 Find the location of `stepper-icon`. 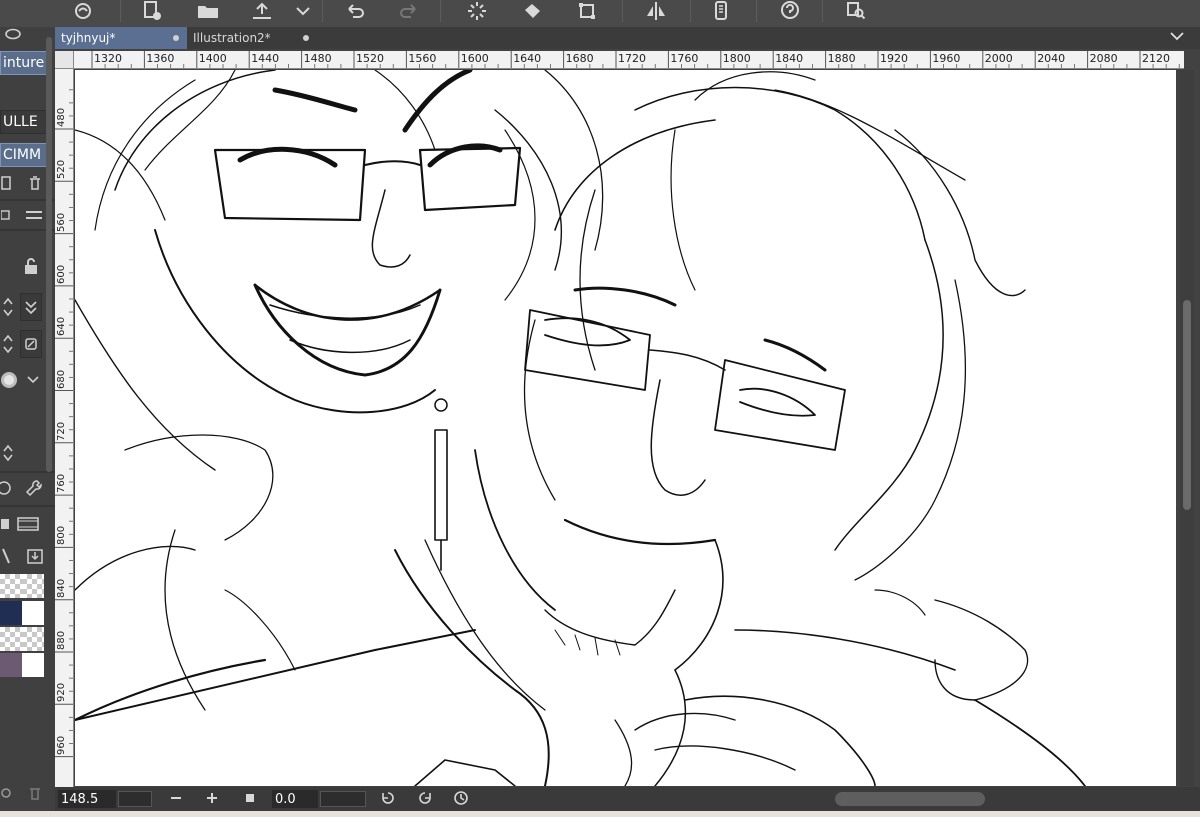

stepper-icon is located at coordinates (8, 307).